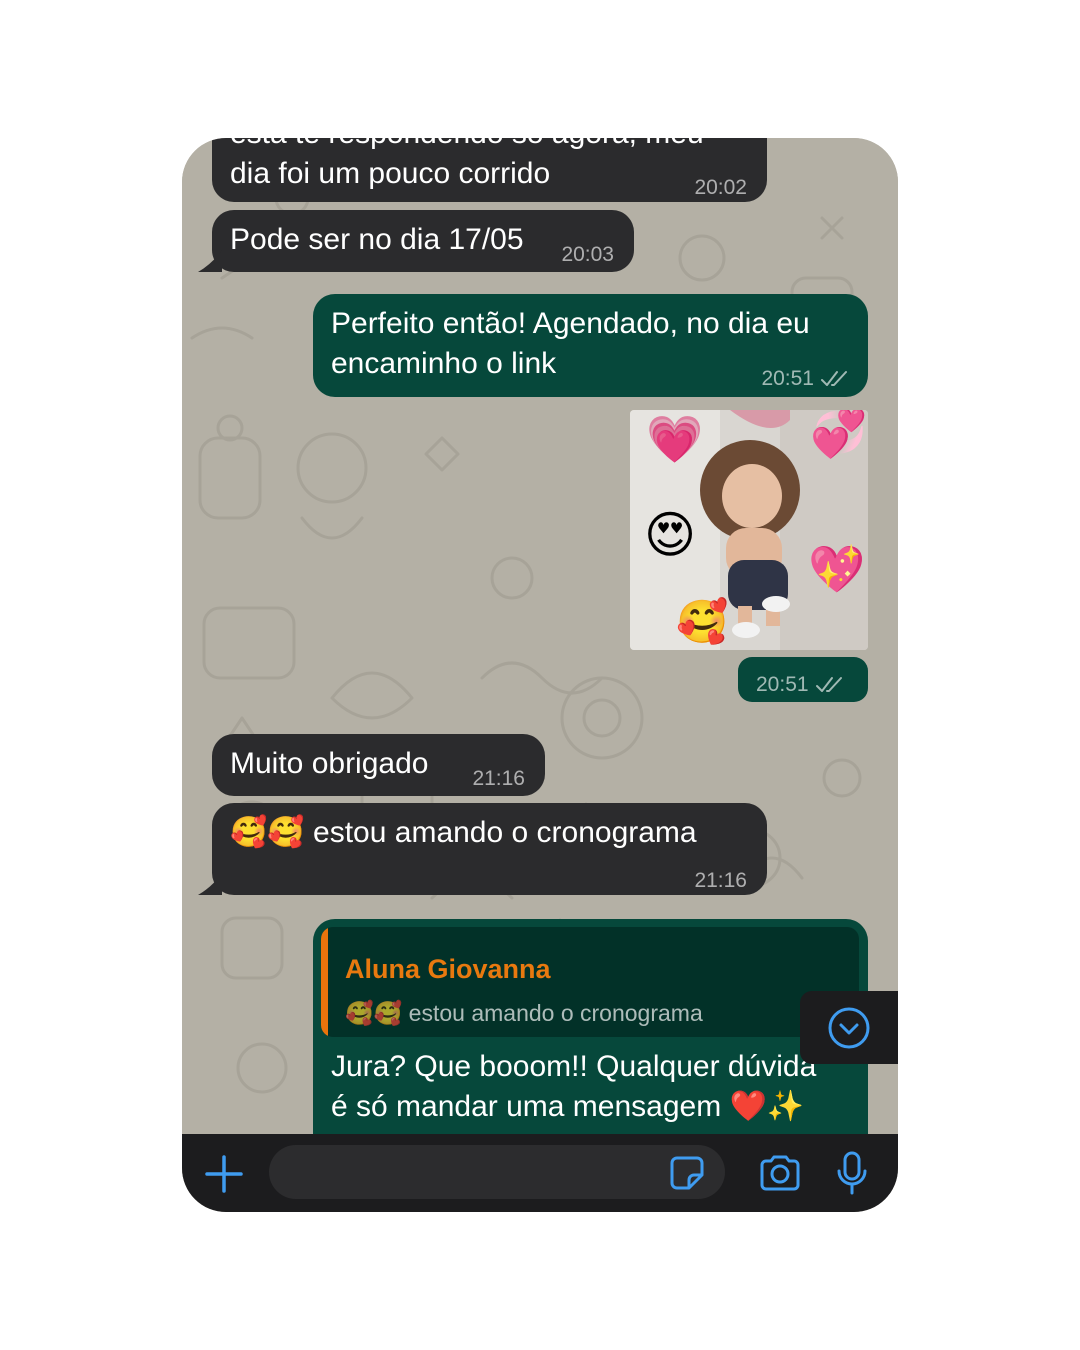 The width and height of the screenshot is (1080, 1350). What do you see at coordinates (570, 323) in the screenshot?
I see `message-text: Perfeito então! Agendado, no dia eu` at bounding box center [570, 323].